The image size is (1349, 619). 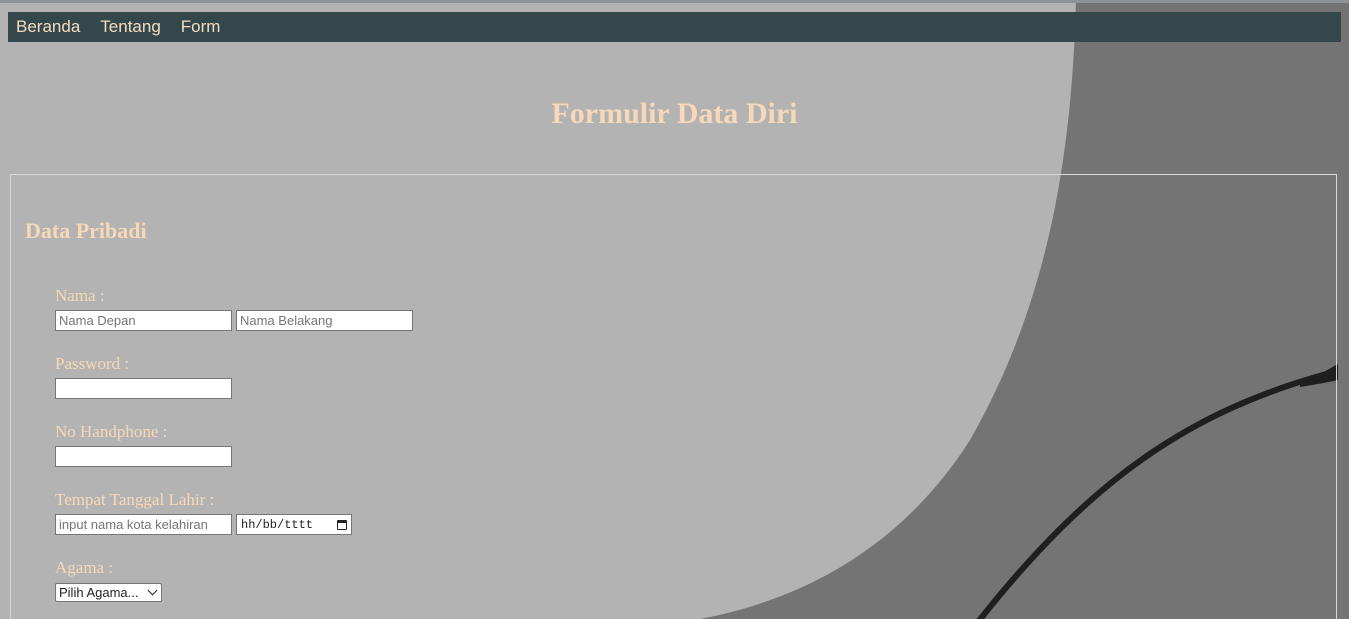 What do you see at coordinates (674, 113) in the screenshot?
I see `page-title: Formulir Data Diri` at bounding box center [674, 113].